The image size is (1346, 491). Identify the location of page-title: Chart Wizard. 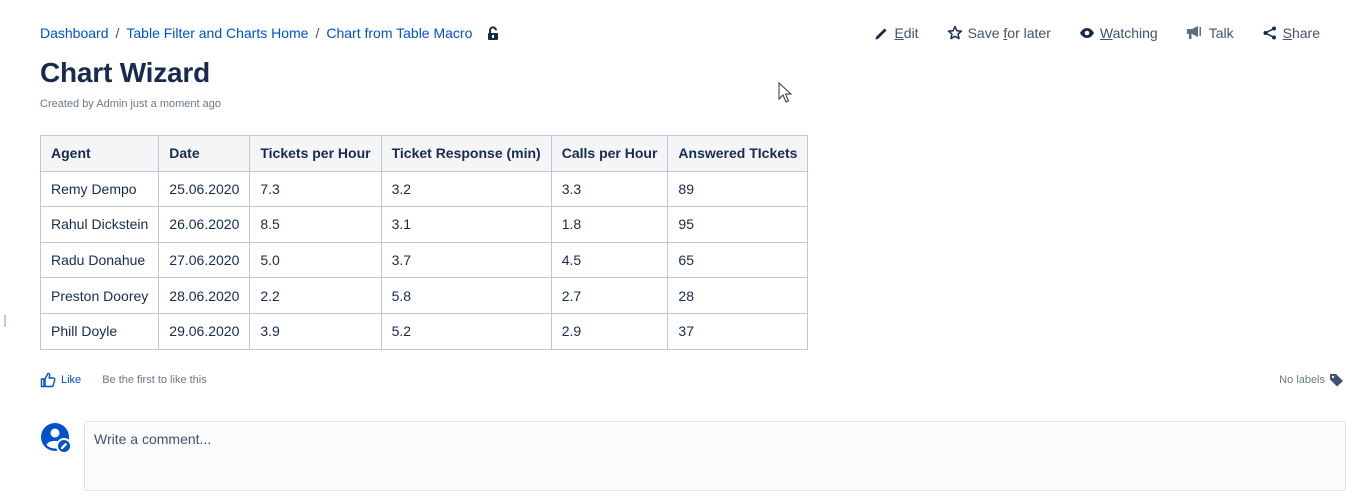
(125, 72).